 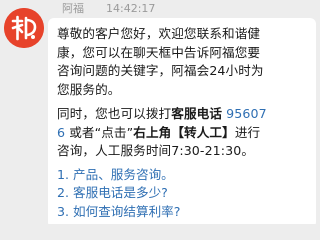 I want to click on greeting-line: 尊敬的客户您好，欢迎您联系和谐健, so click(x=159, y=33).